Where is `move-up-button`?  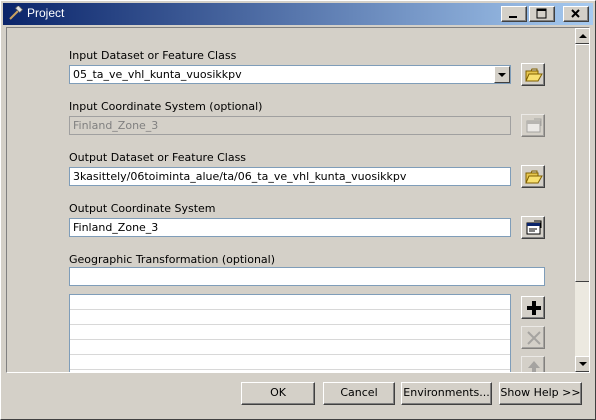
move-up-button is located at coordinates (533, 364).